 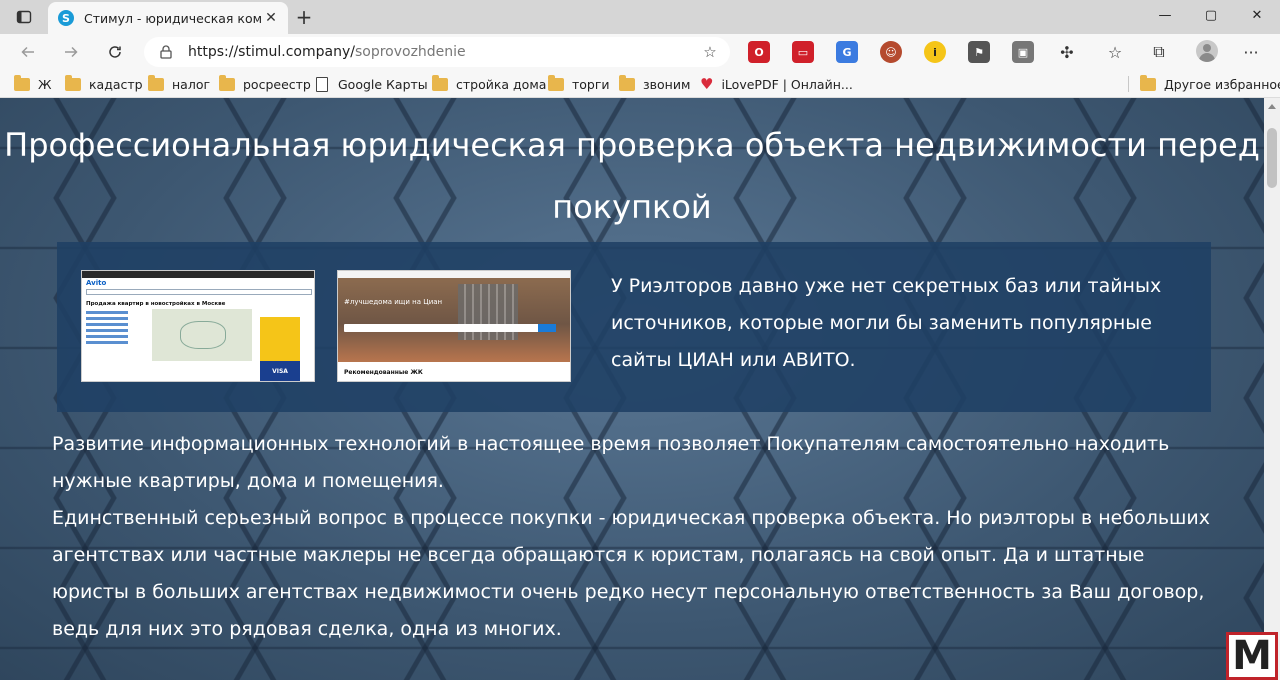 I want to click on scrollbar-thumb, so click(x=1272, y=158).